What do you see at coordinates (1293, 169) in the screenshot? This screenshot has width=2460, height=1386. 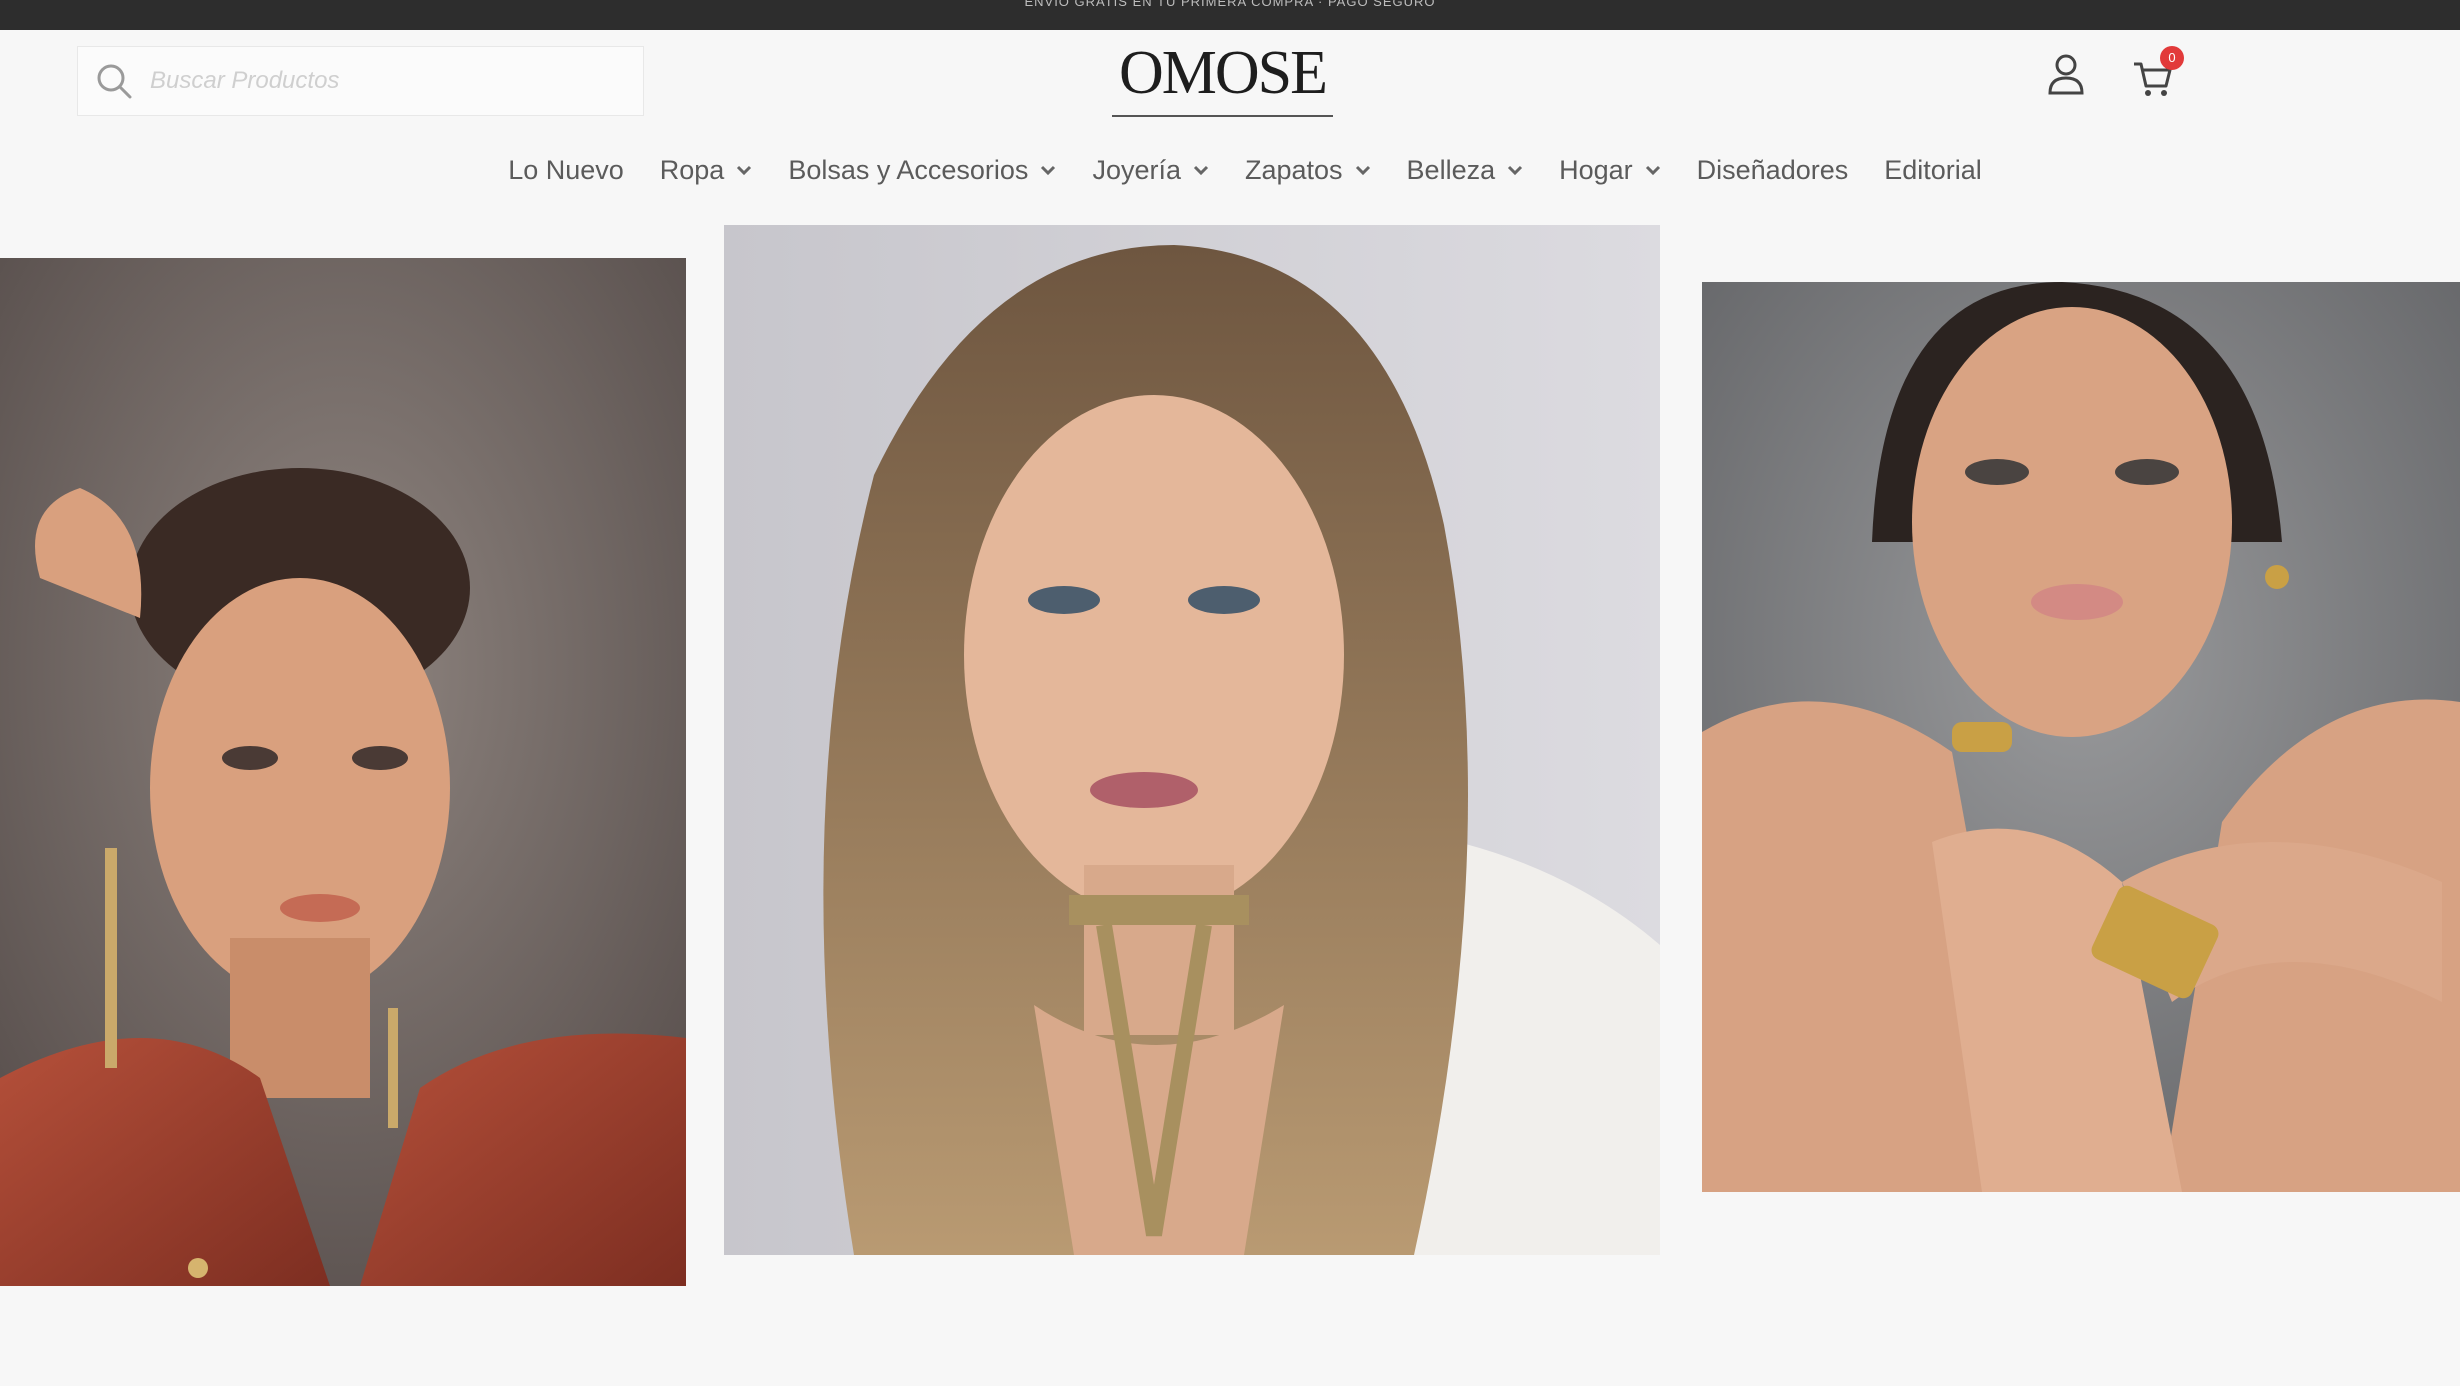 I see `nav-item-label: Zapatos` at bounding box center [1293, 169].